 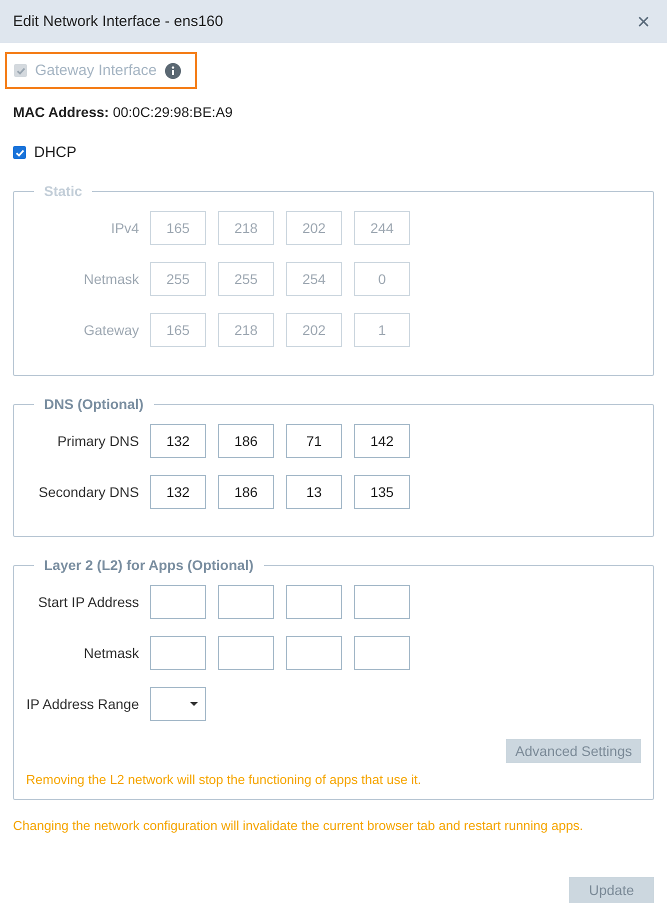 I want to click on field-label: Secondary DNS, so click(x=89, y=492).